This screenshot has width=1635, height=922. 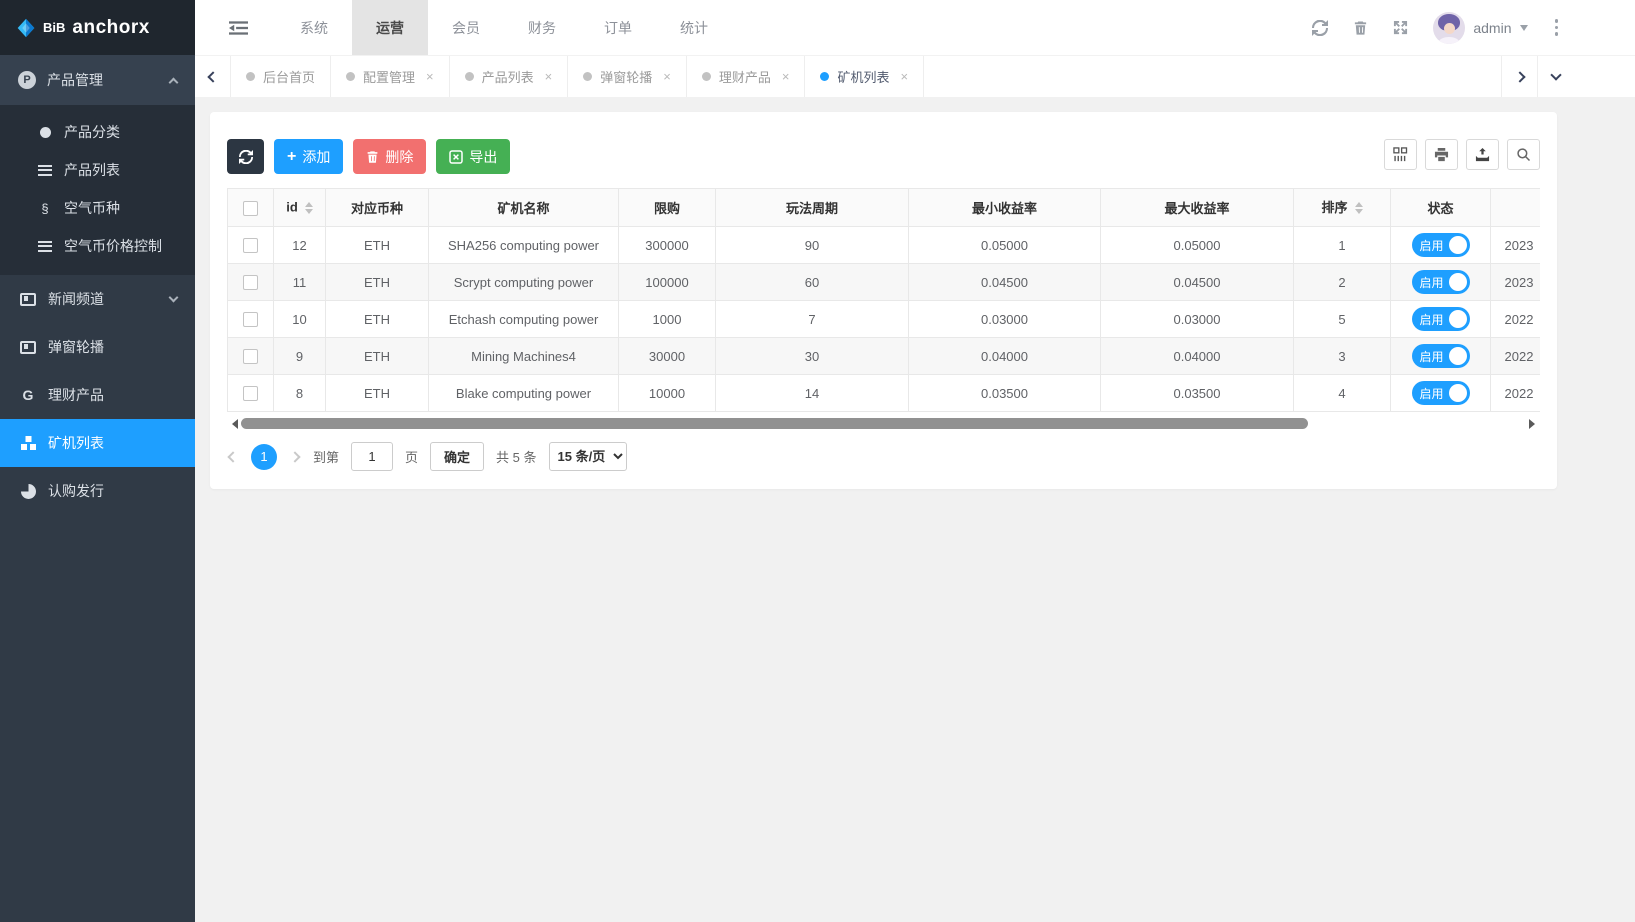 I want to click on top-nav-item: 系统, so click(x=314, y=27).